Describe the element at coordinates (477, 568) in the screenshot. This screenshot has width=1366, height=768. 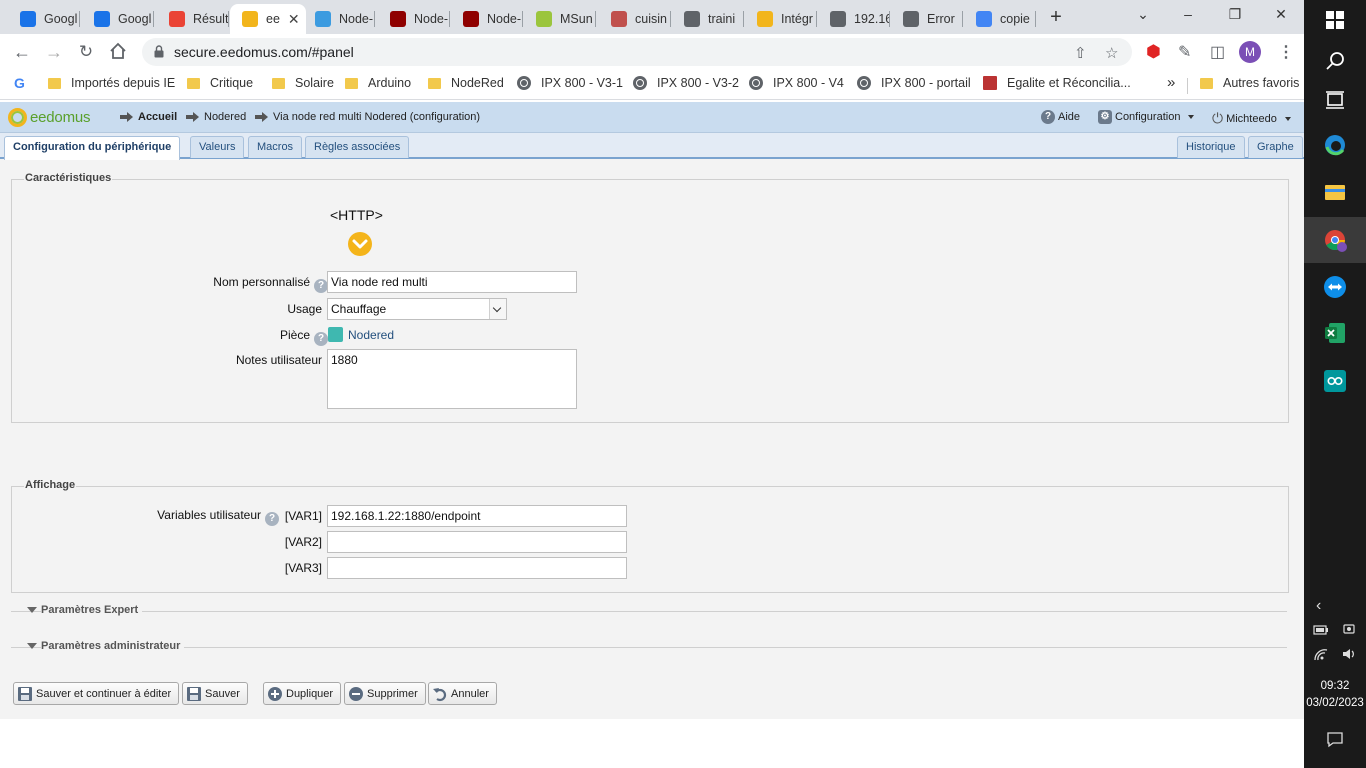
I see `var3-input` at that location.